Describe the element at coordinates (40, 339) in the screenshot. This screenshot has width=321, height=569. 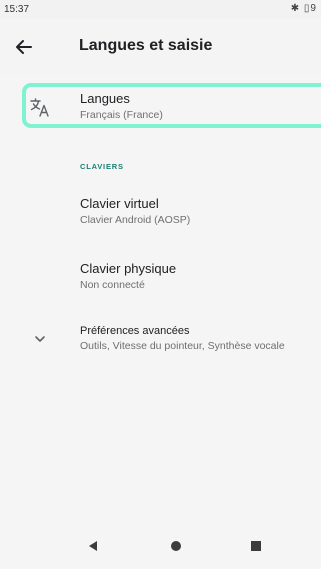
I see `chevron-down-icon` at that location.